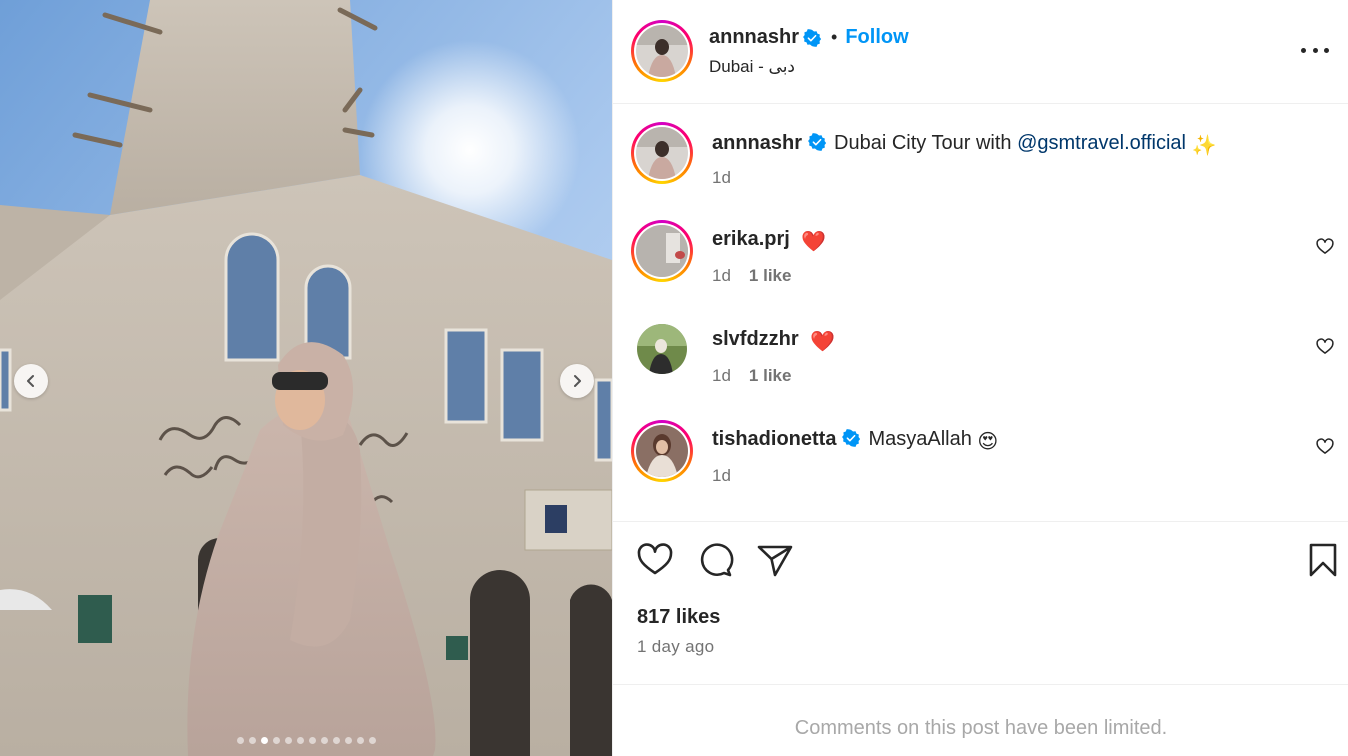  Describe the element at coordinates (757, 143) in the screenshot. I see `caption-username: annnashr` at that location.